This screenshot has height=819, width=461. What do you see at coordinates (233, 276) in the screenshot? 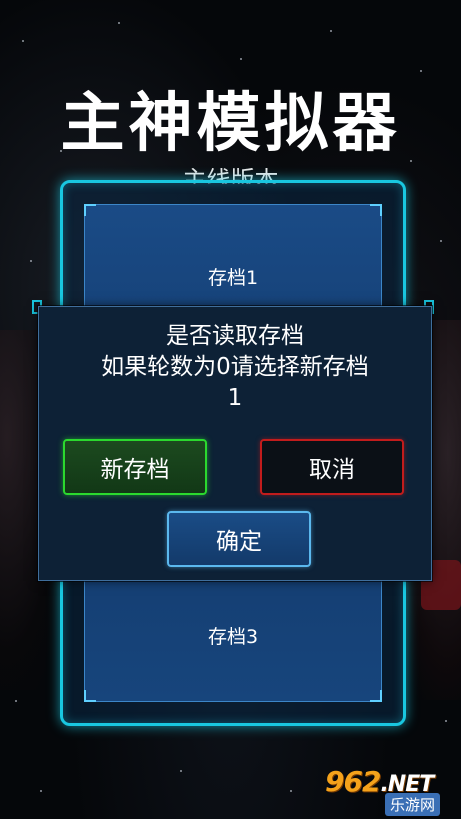
I see `save-slot-1: 存档1` at bounding box center [233, 276].